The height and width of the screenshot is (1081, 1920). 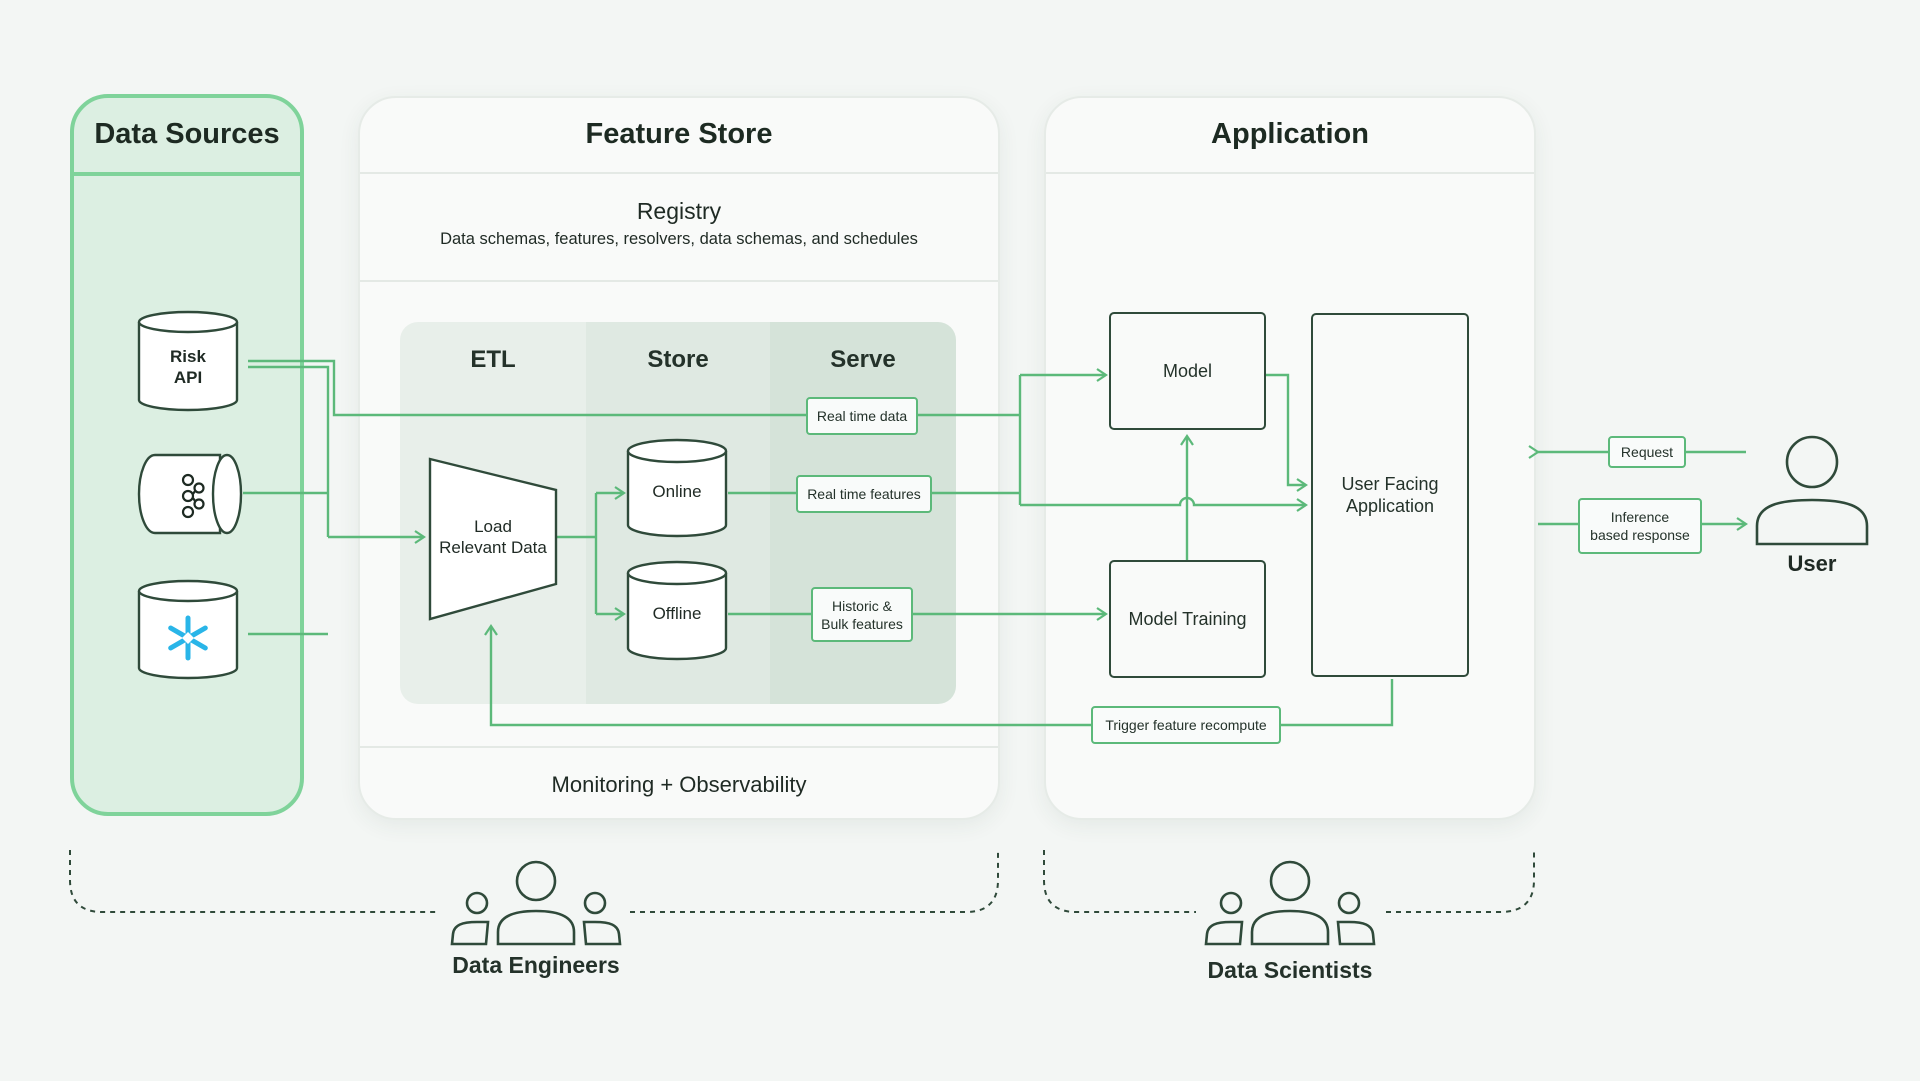 What do you see at coordinates (1187, 371) in the screenshot?
I see `model-box: Model` at bounding box center [1187, 371].